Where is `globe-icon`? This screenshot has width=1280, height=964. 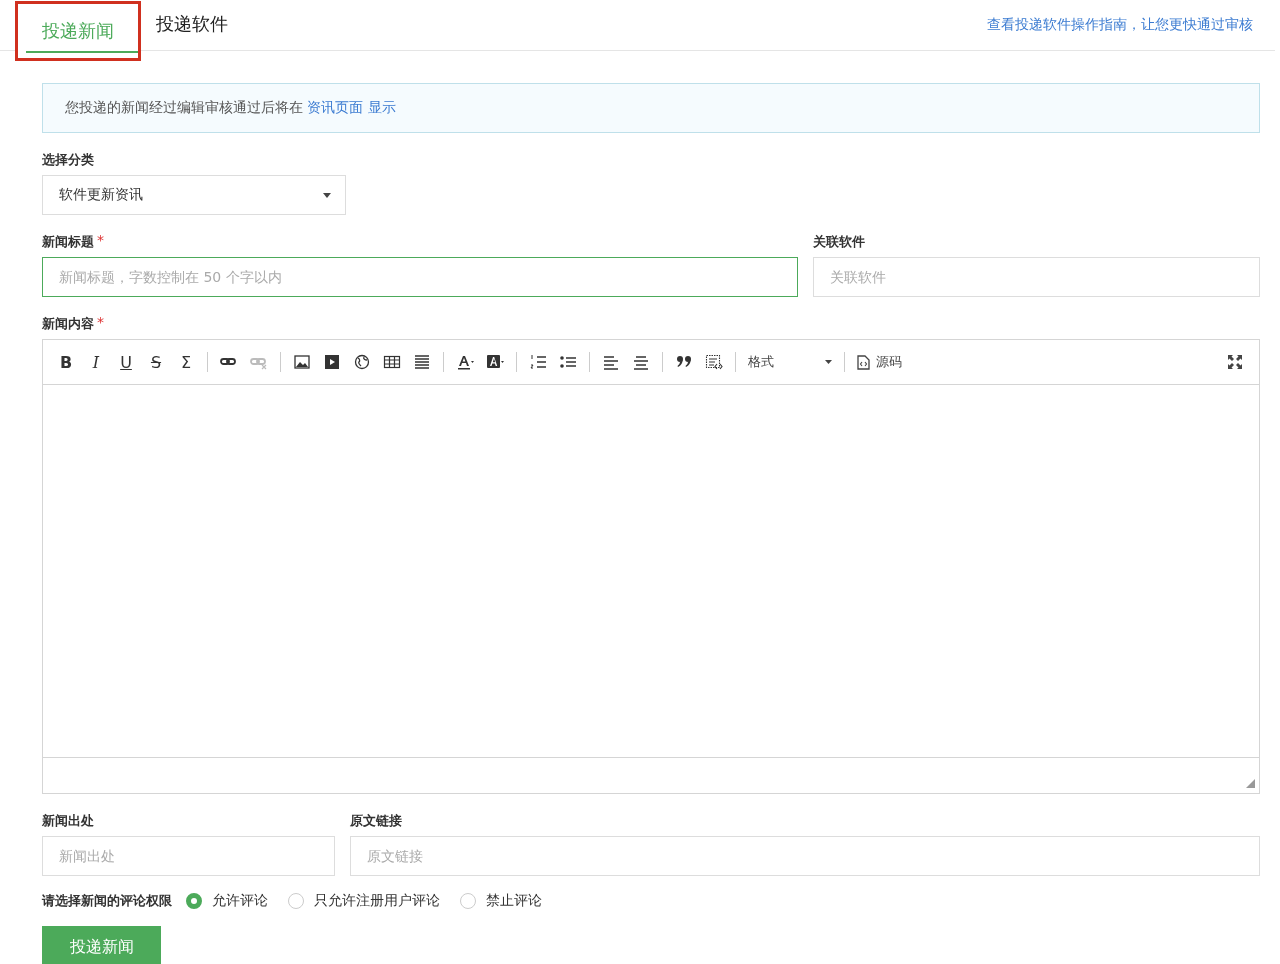 globe-icon is located at coordinates (362, 362).